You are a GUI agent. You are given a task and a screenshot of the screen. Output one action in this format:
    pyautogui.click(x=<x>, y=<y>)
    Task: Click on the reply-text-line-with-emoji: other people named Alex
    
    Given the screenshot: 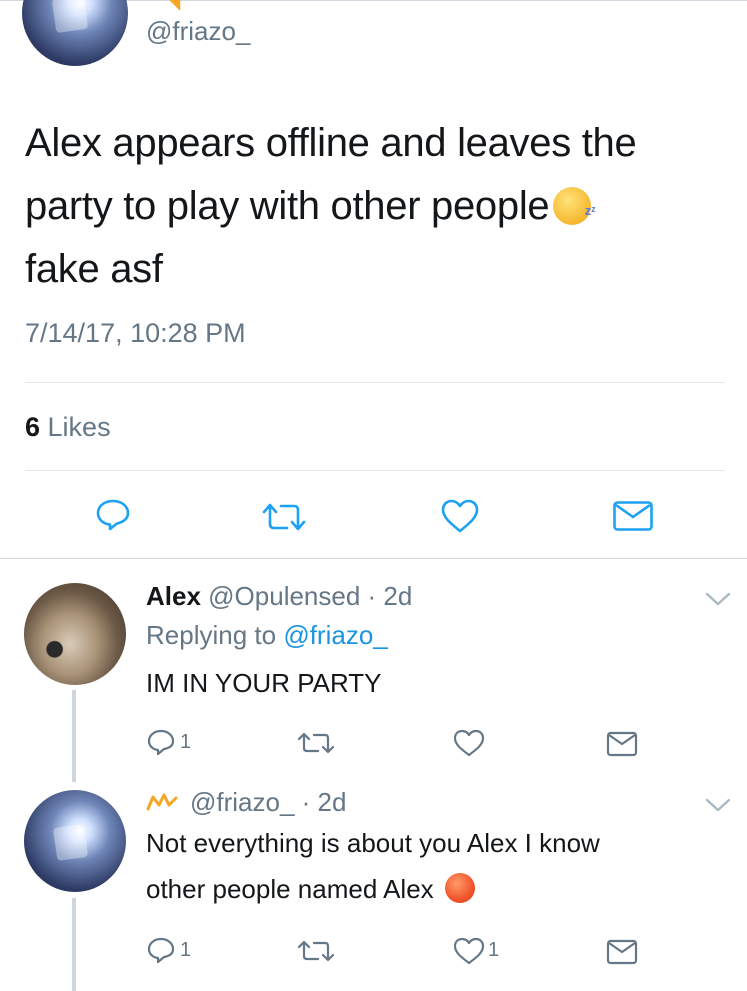 What is the action you would take?
    pyautogui.click(x=436, y=889)
    